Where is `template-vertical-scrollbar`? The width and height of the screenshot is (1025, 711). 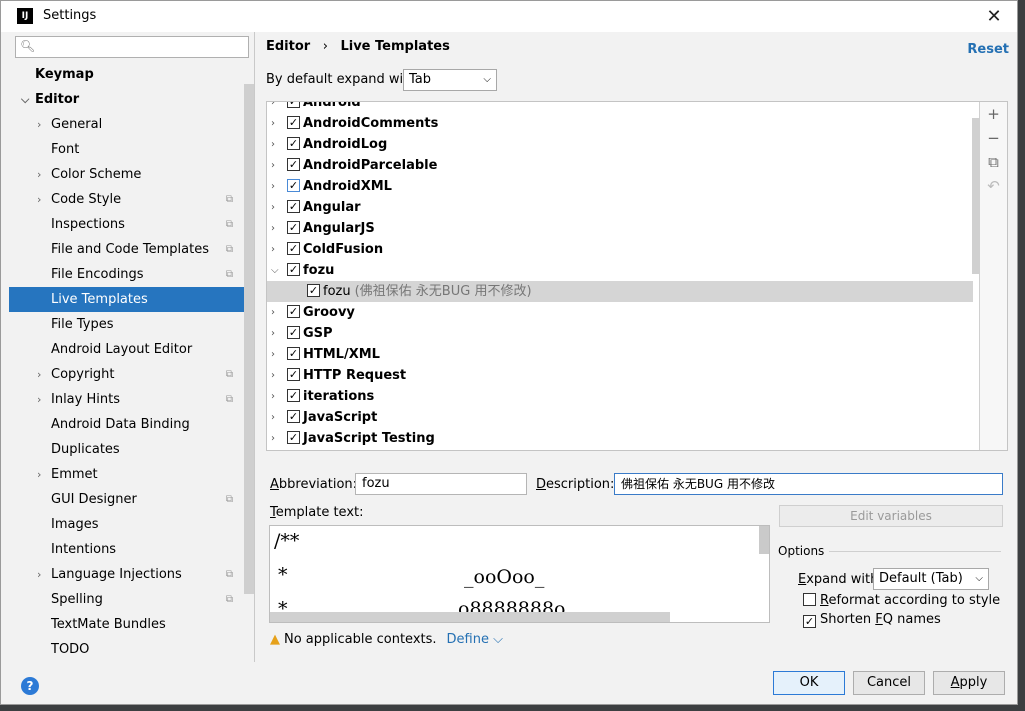 template-vertical-scrollbar is located at coordinates (764, 540).